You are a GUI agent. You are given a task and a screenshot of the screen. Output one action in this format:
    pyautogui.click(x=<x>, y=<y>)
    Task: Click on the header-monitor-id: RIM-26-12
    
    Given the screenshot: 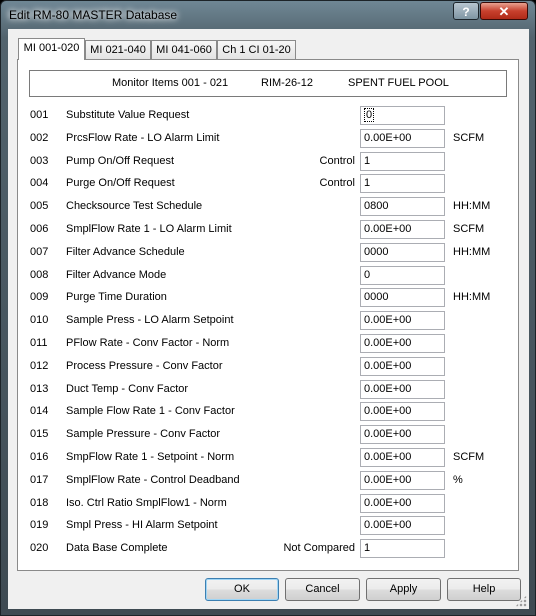 What is the action you would take?
    pyautogui.click(x=287, y=83)
    